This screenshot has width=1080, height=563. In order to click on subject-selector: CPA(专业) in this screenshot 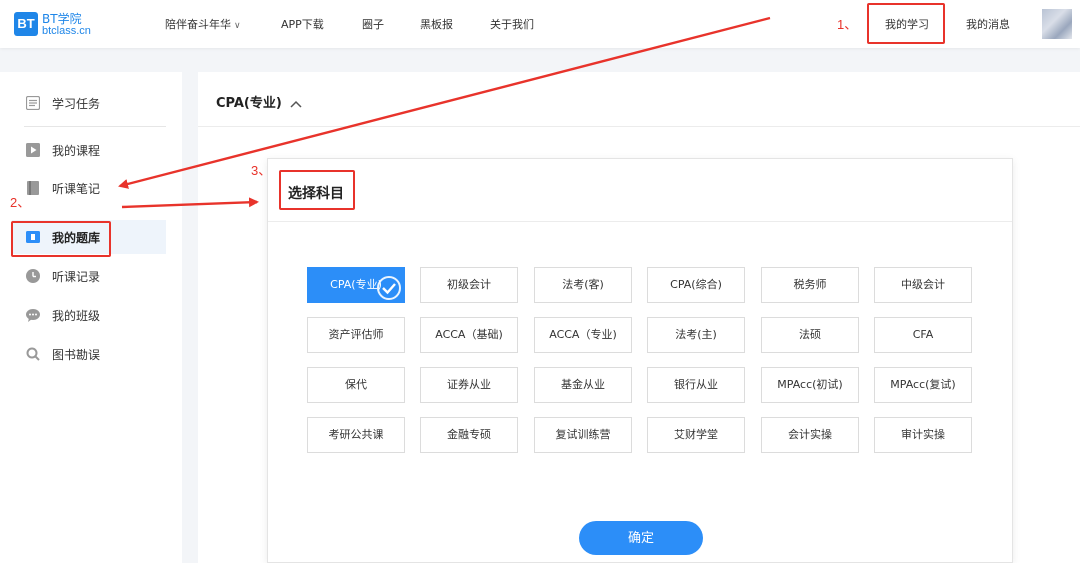, I will do `click(259, 101)`.